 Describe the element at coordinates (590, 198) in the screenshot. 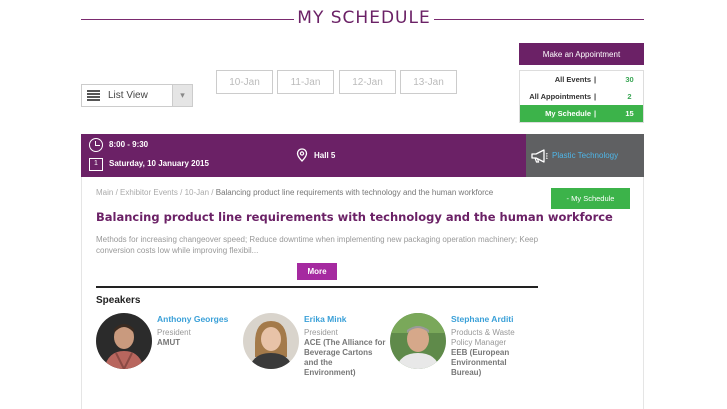

I see `remove-from-schedule-button: - My Schedule` at that location.